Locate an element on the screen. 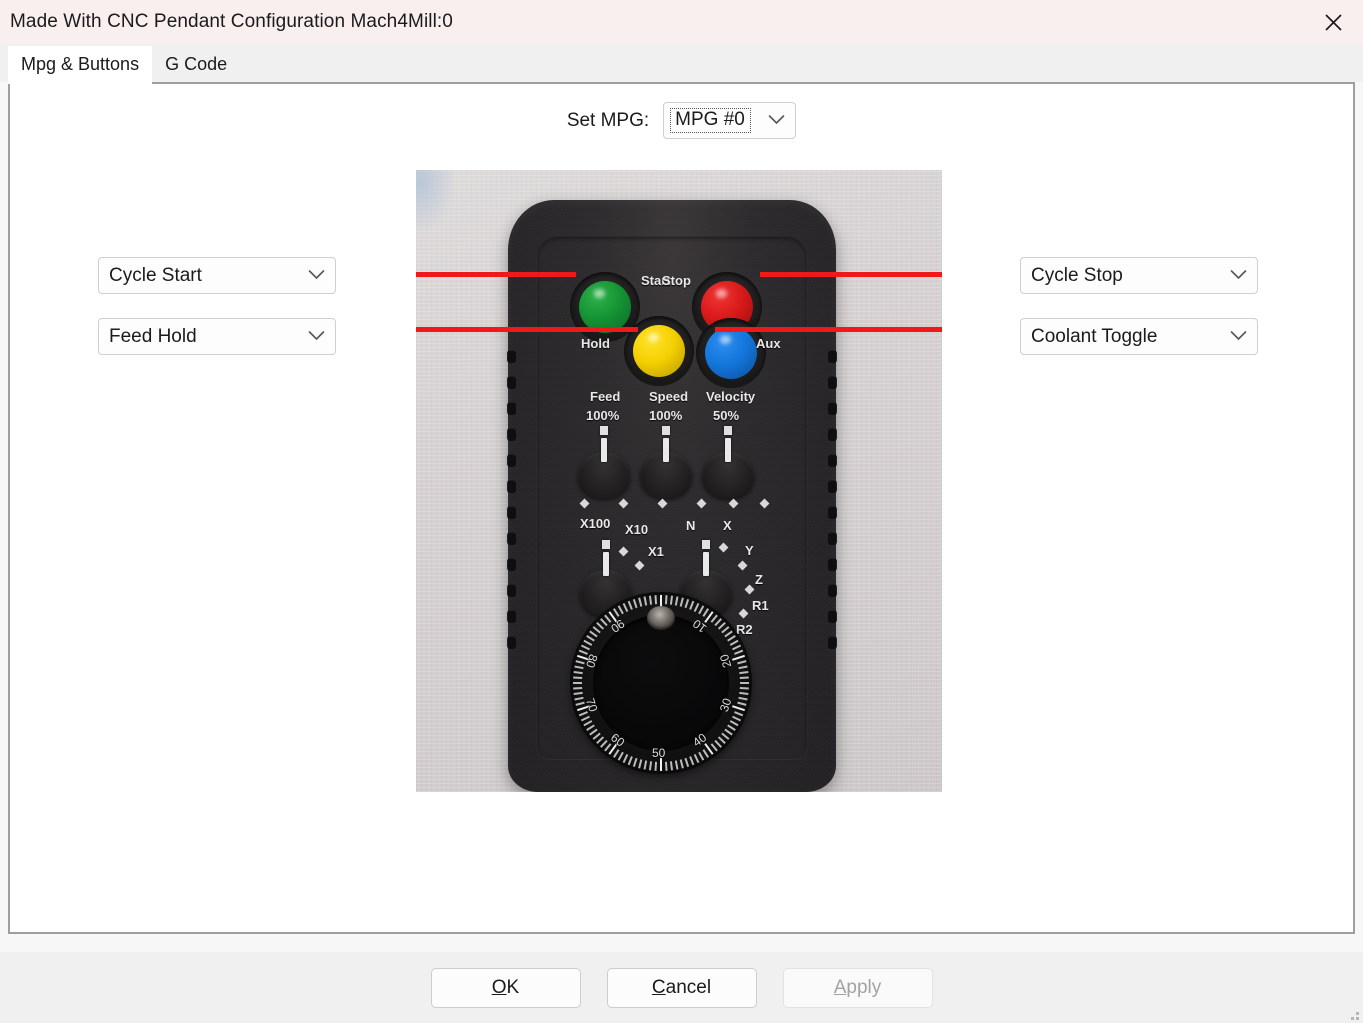 The width and height of the screenshot is (1363, 1023). axis-label-y: Y is located at coordinates (749, 550).